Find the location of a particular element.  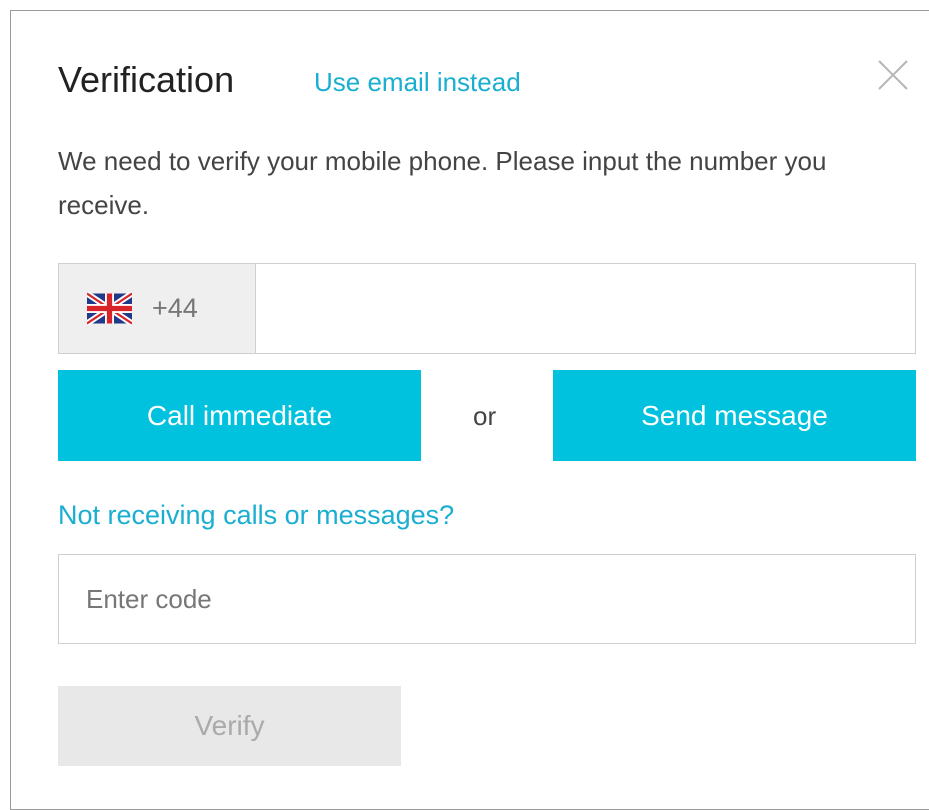

phone-row: +44 is located at coordinates (487, 308).